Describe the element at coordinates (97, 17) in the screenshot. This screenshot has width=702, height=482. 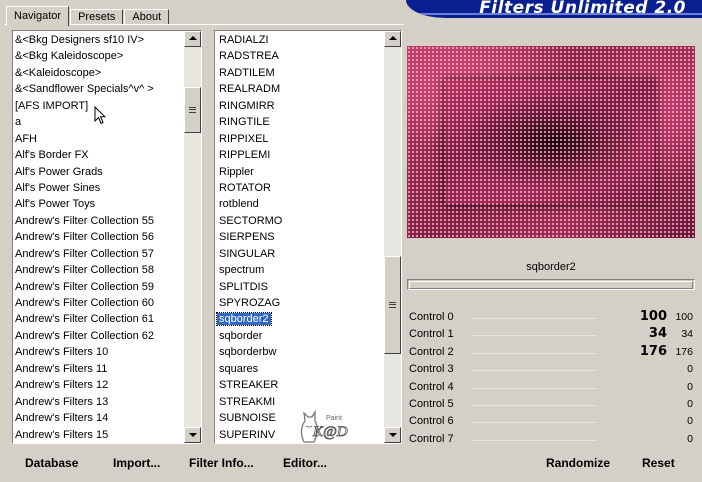
I see `tab-presets: Presets` at that location.